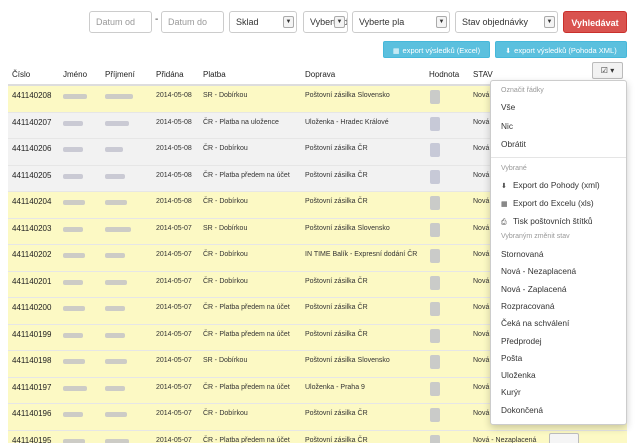 The image size is (635, 443). Describe the element at coordinates (553, 203) in the screenshot. I see `menu-item-label: Export do Excelu (xls)` at that location.